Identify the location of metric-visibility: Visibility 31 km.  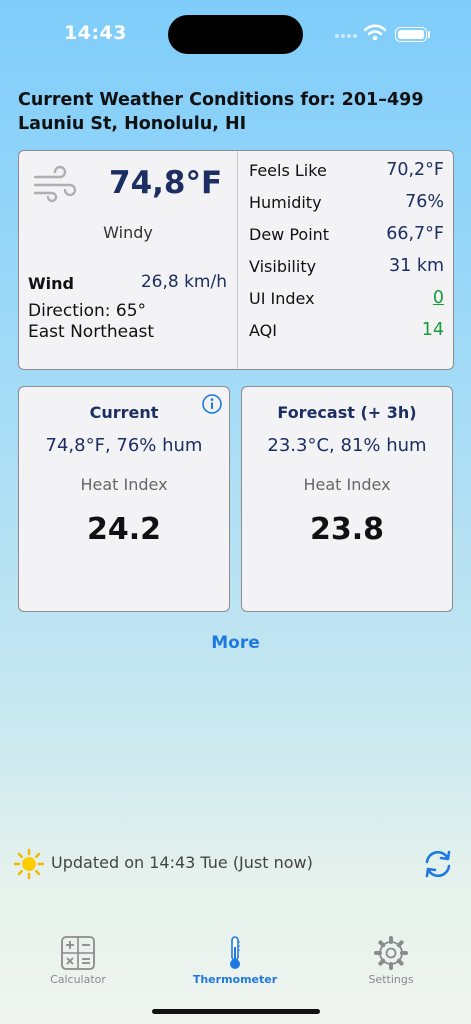
(346, 272).